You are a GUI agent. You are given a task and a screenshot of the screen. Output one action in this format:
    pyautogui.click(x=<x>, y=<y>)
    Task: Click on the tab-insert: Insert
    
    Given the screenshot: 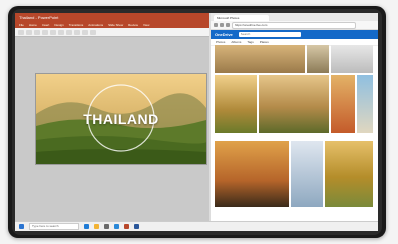 What is the action you would take?
    pyautogui.click(x=46, y=25)
    